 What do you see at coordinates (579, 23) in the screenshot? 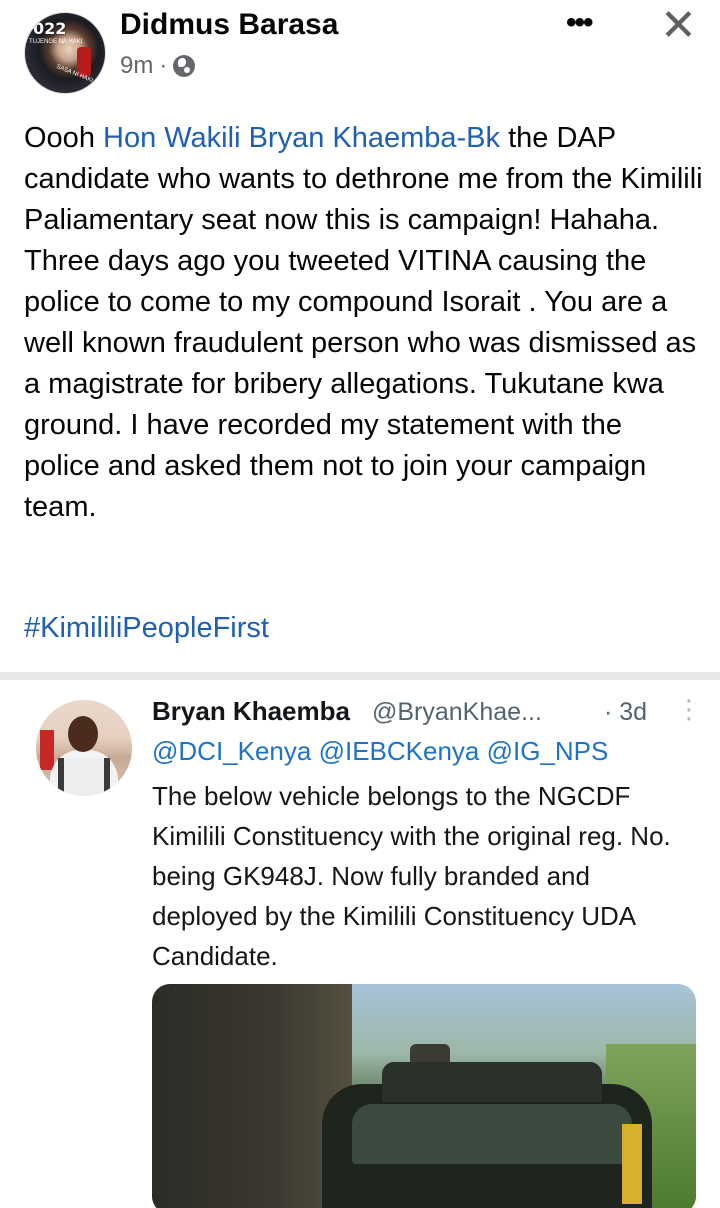
I see `more-horizontal-icon: •••` at bounding box center [579, 23].